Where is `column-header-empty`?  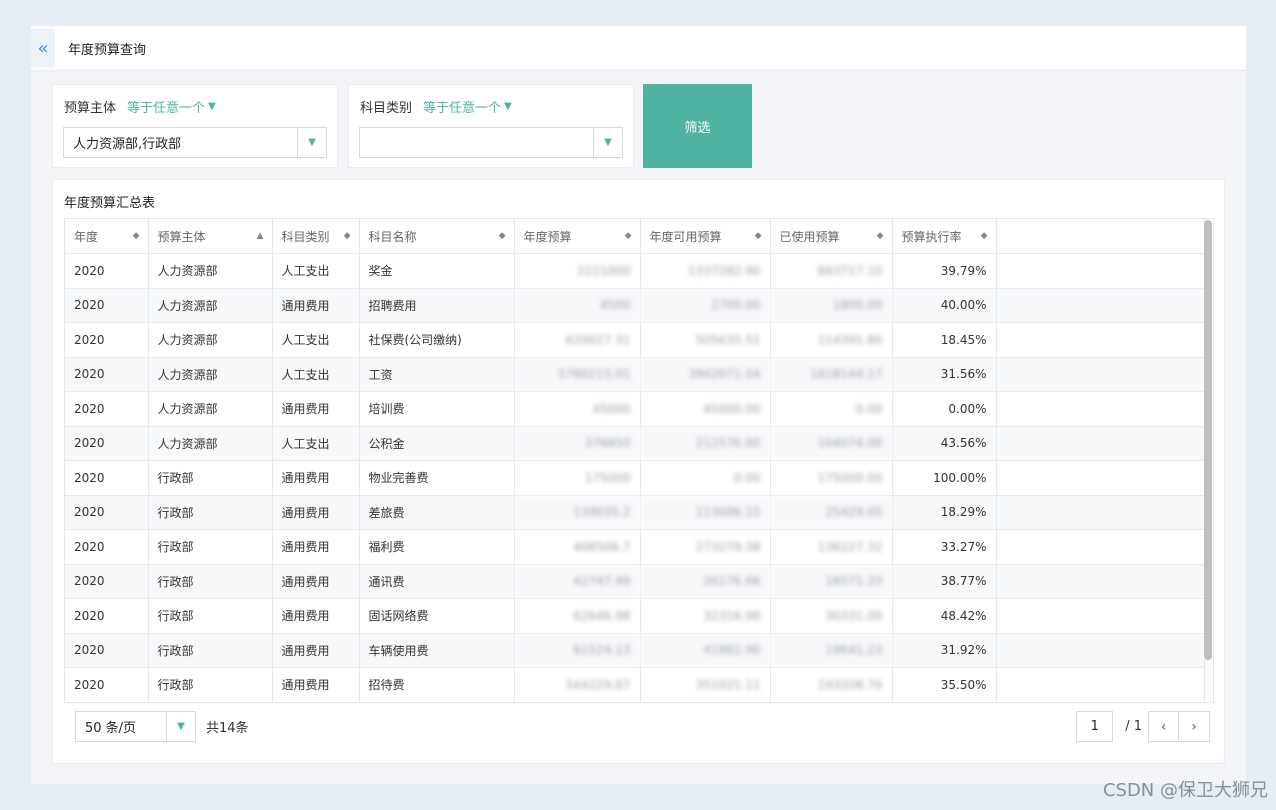 column-header-empty is located at coordinates (1100, 236).